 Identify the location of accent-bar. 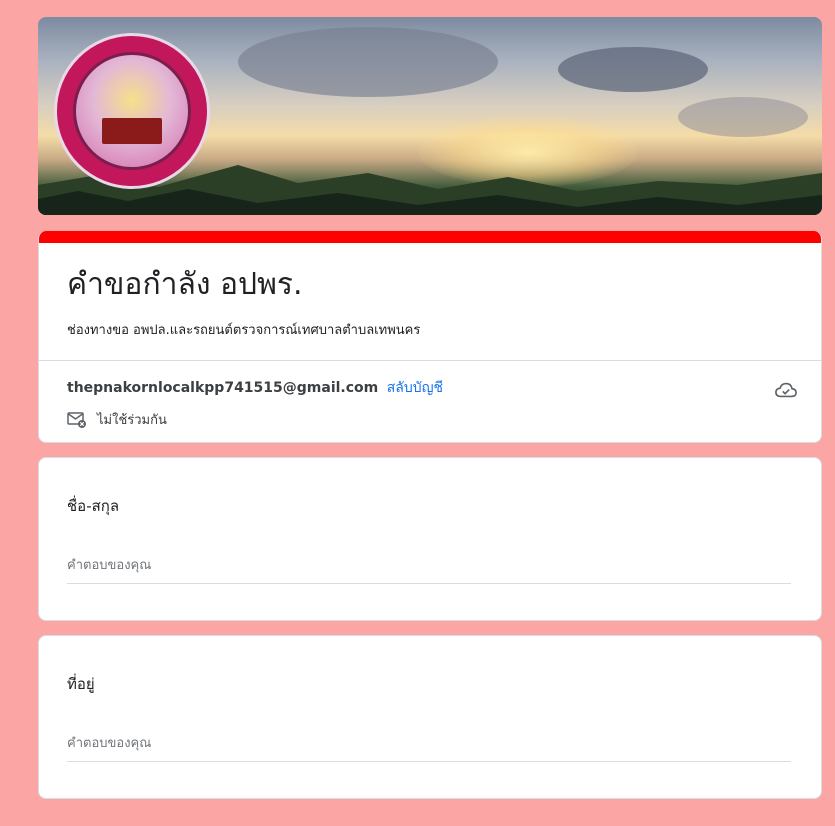
(430, 237).